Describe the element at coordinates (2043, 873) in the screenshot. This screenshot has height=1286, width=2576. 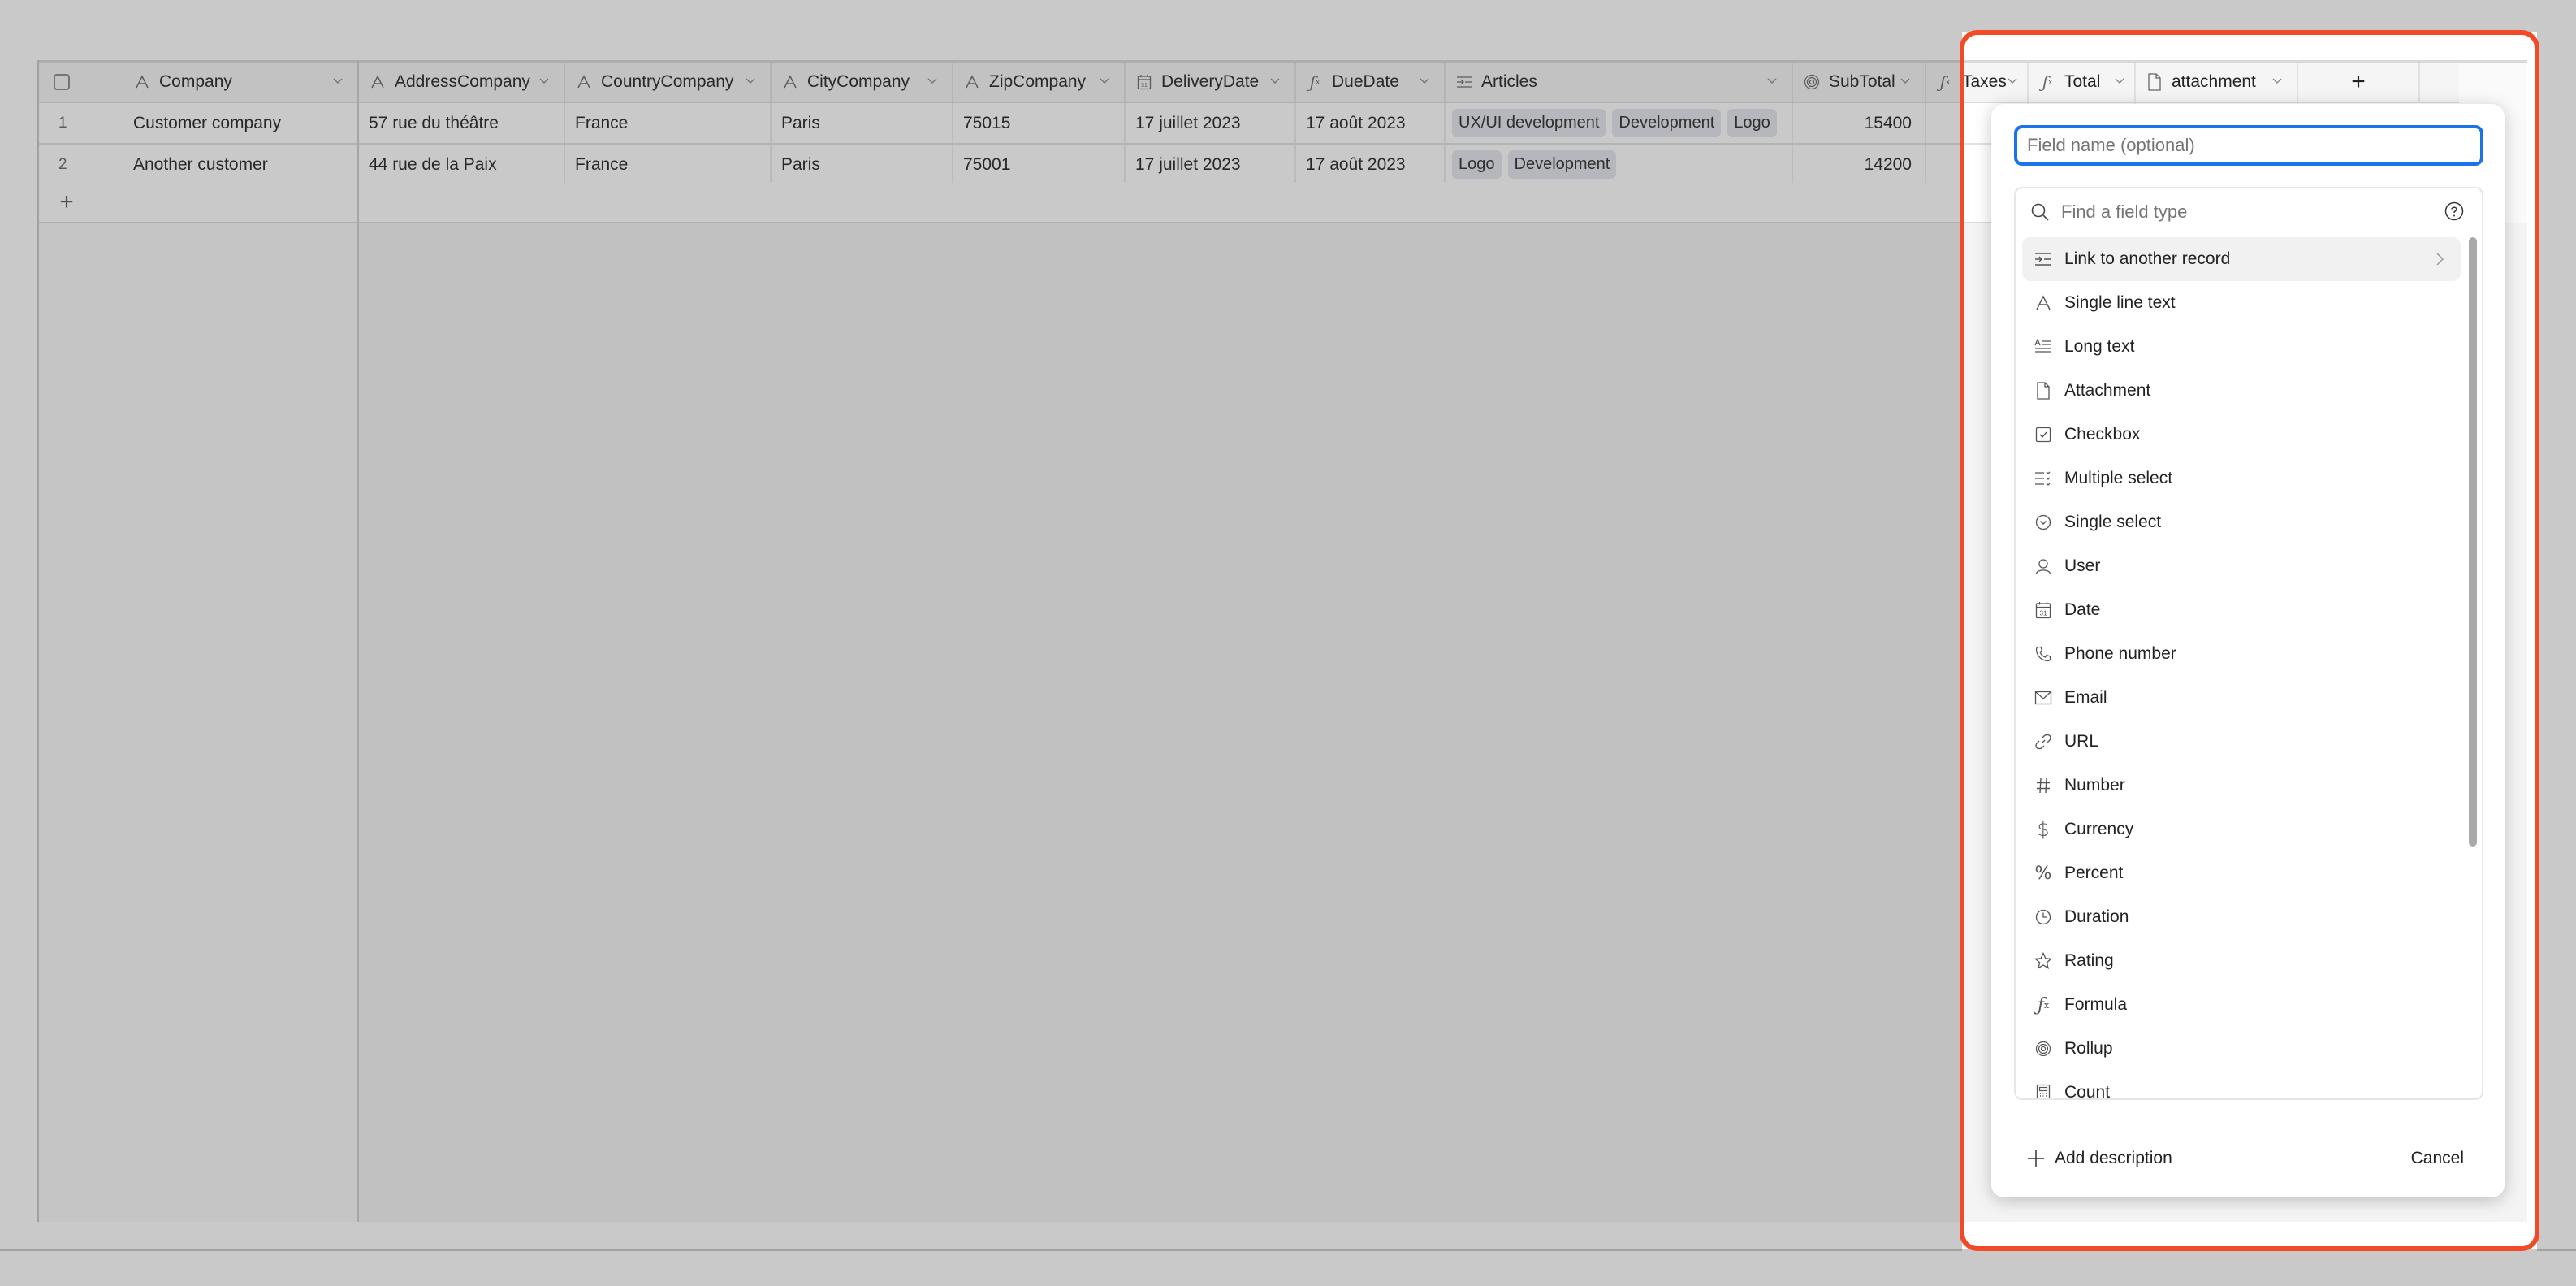
I see `percent-icon: %` at that location.